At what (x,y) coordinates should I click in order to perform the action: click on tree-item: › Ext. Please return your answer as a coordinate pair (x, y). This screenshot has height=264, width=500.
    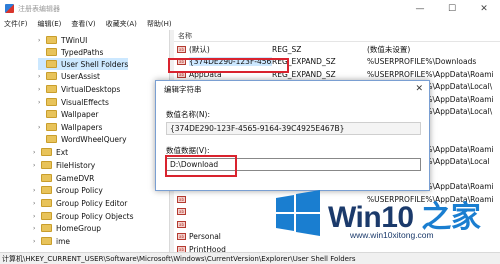
    Looking at the image, I should click on (50, 152).